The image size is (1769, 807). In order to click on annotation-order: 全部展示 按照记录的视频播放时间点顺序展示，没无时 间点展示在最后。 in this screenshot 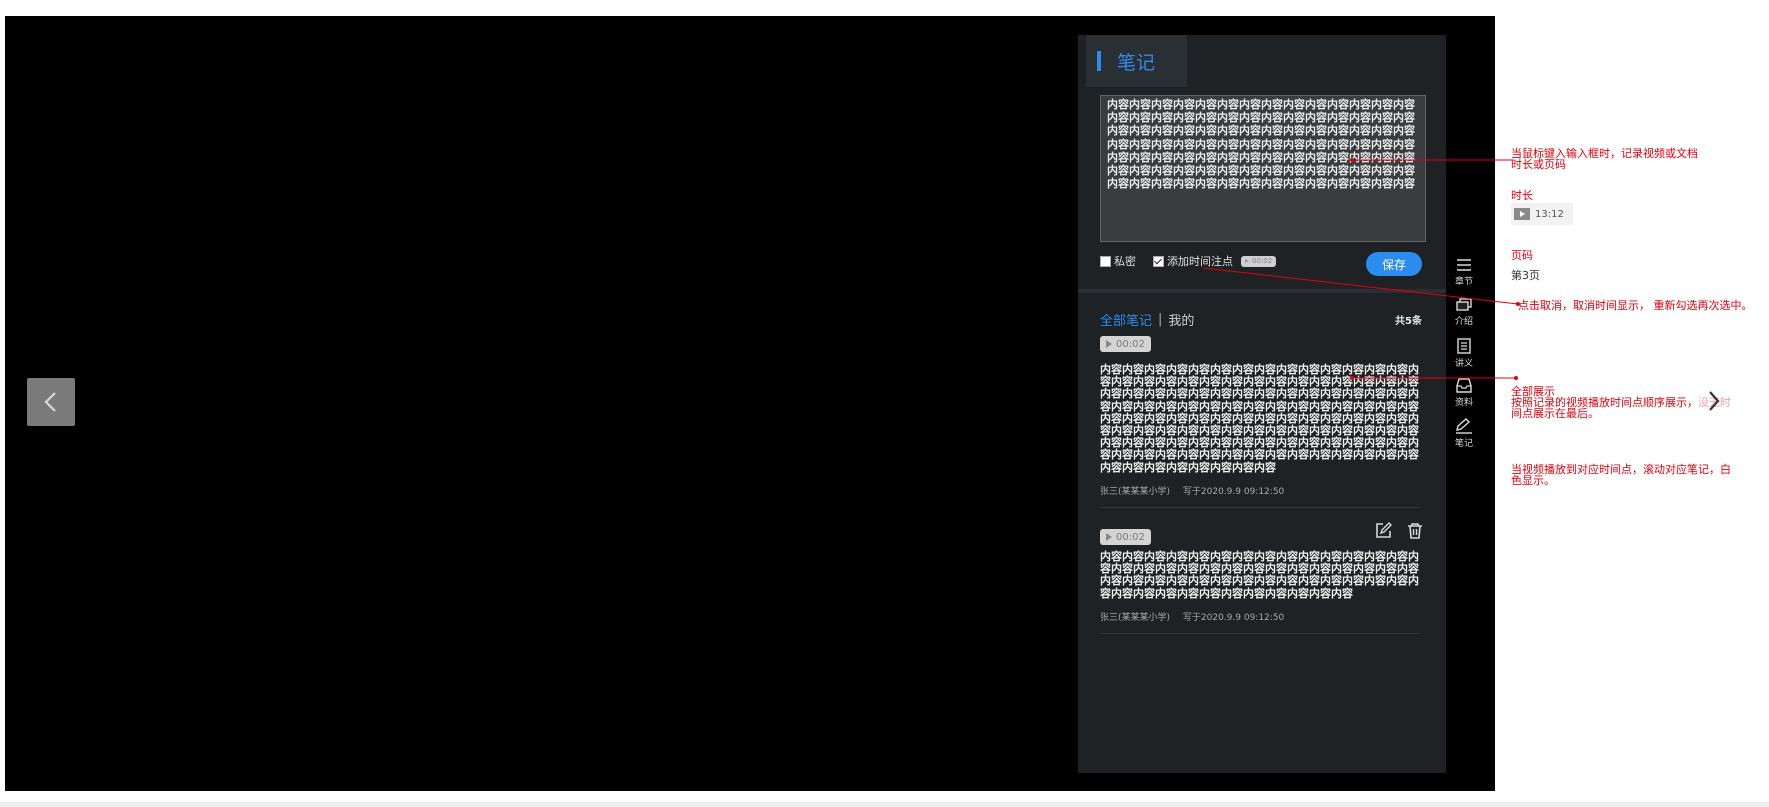, I will do `click(1621, 402)`.